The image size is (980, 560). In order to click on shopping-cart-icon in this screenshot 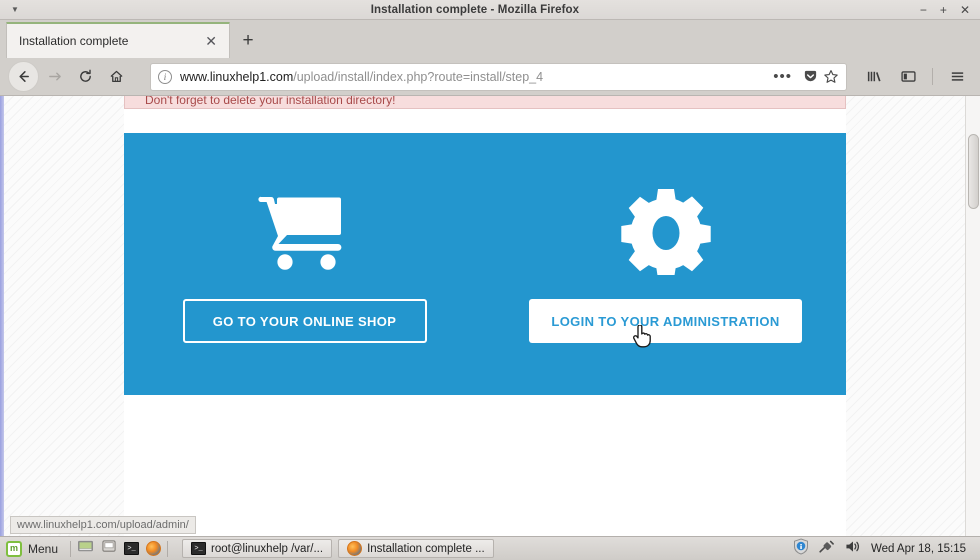, I will do `click(305, 231)`.